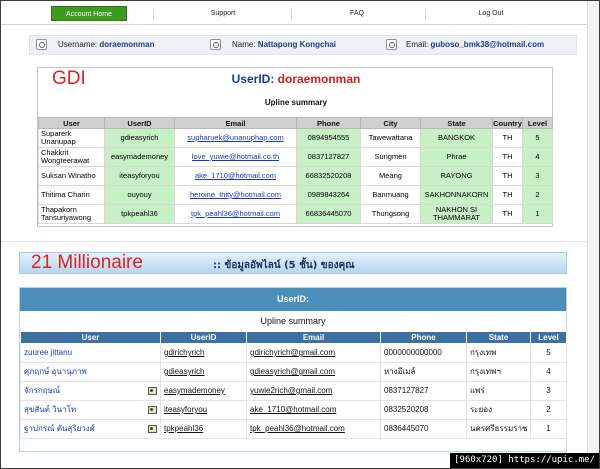 The width and height of the screenshot is (600, 469). Describe the element at coordinates (292, 371) in the screenshot. I see `email-link: gdieasyrich@gmail.com` at that location.